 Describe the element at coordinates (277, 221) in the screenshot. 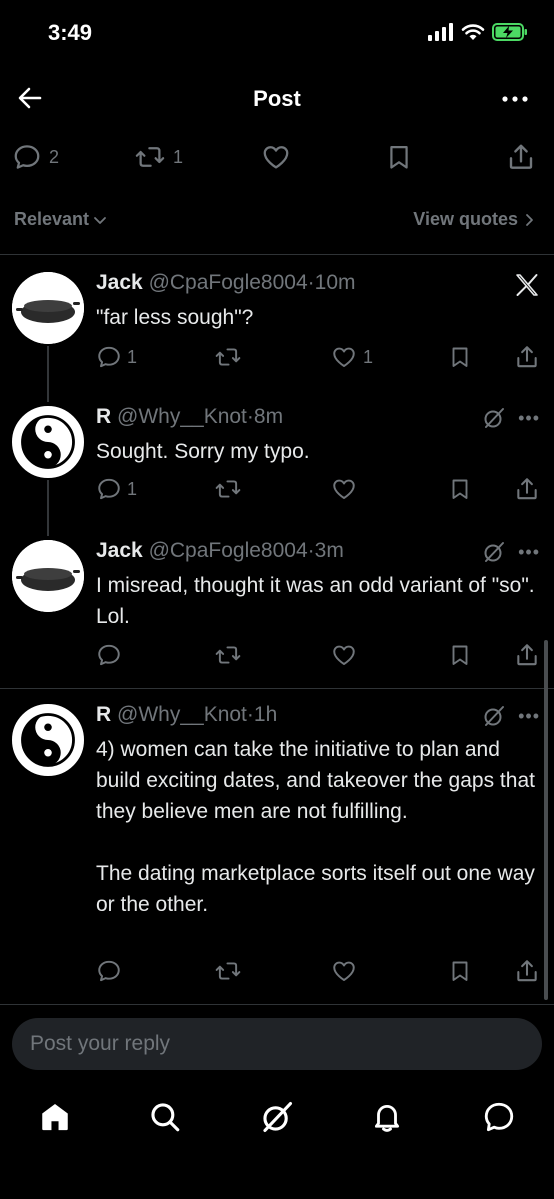

I see `sort-row: Relevant View quotes` at that location.